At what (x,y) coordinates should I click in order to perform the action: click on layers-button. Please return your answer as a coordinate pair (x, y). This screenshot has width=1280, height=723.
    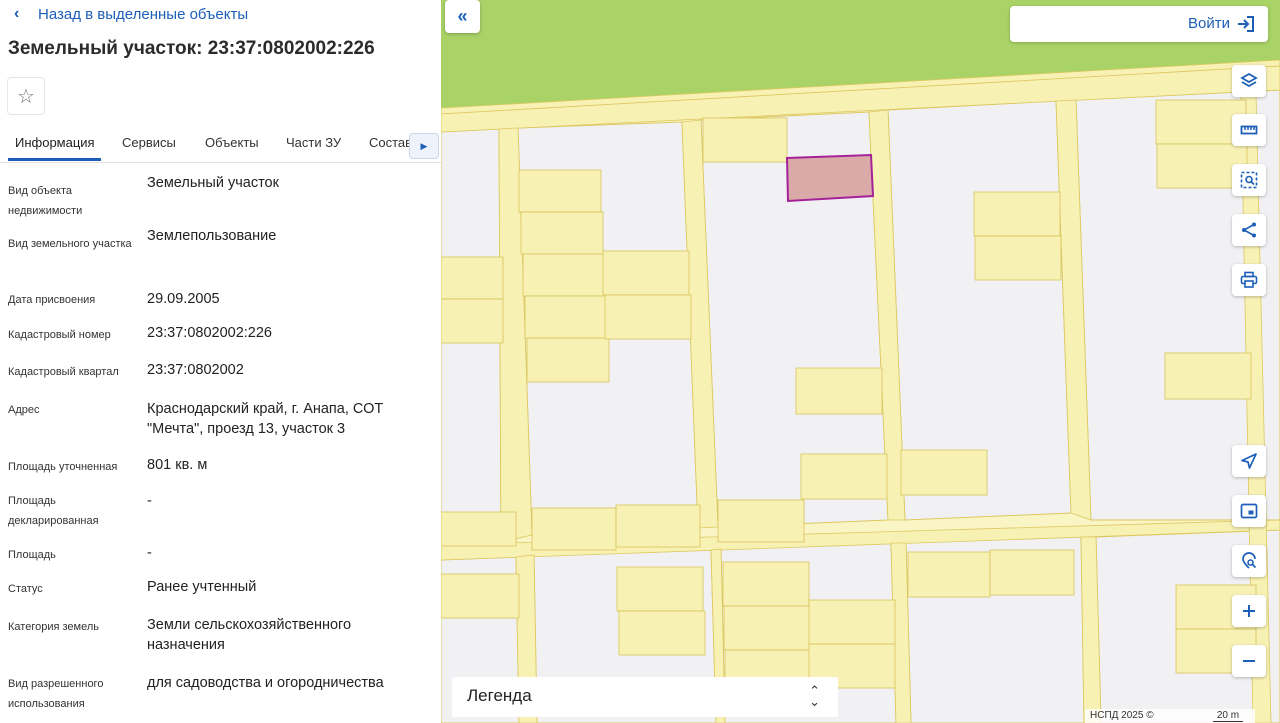
    Looking at the image, I should click on (1249, 81).